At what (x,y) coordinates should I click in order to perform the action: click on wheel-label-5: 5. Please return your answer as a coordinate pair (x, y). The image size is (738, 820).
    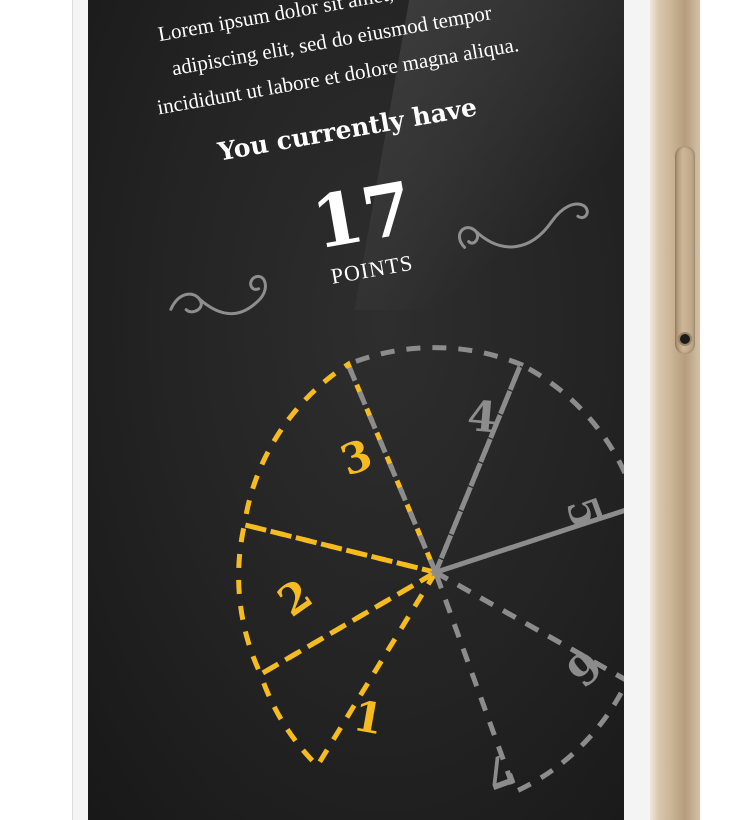
    Looking at the image, I should click on (584, 512).